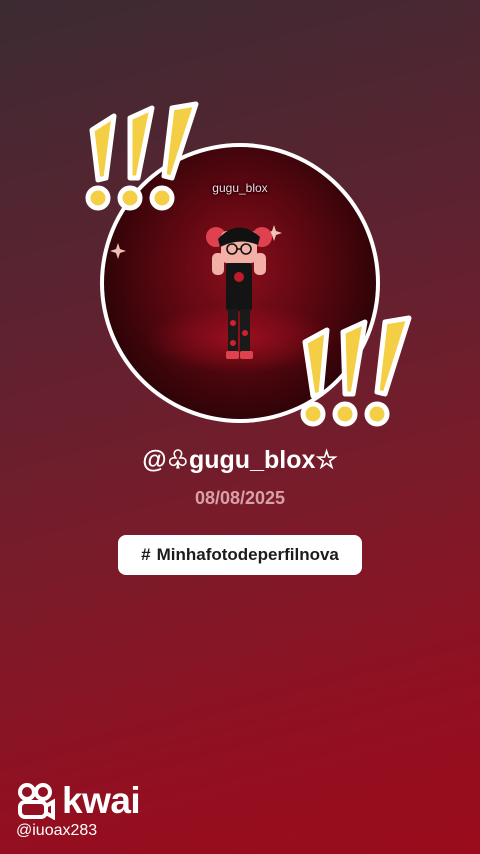 This screenshot has height=854, width=480. I want to click on hashtag-text: Minhafotodeperfilnova, so click(247, 554).